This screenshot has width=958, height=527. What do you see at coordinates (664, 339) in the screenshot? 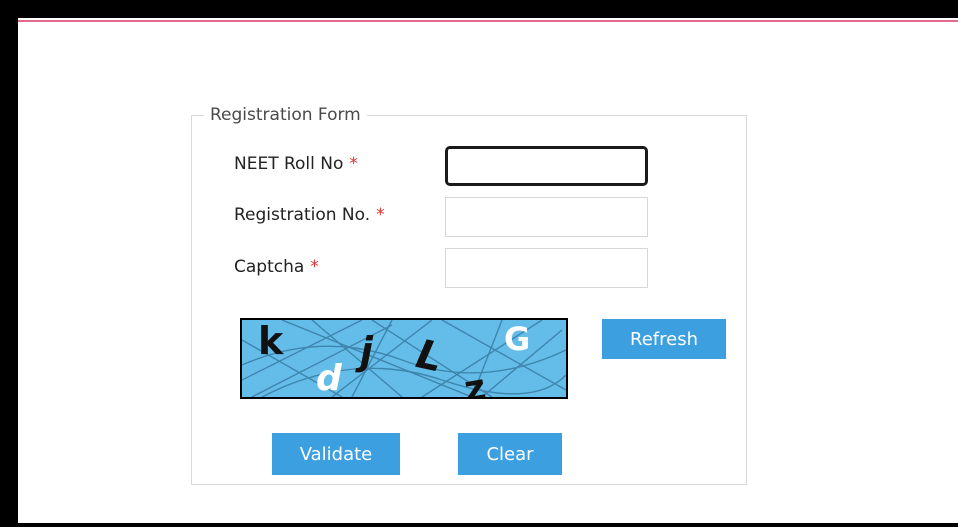
I see `refresh-captcha-button: Refresh` at bounding box center [664, 339].